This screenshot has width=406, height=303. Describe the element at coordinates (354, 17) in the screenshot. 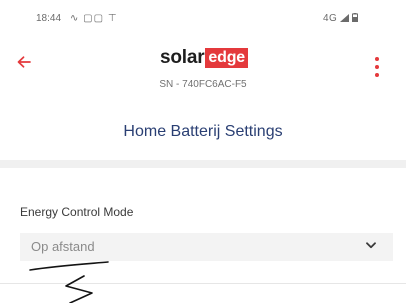

I see `battery-icon` at that location.